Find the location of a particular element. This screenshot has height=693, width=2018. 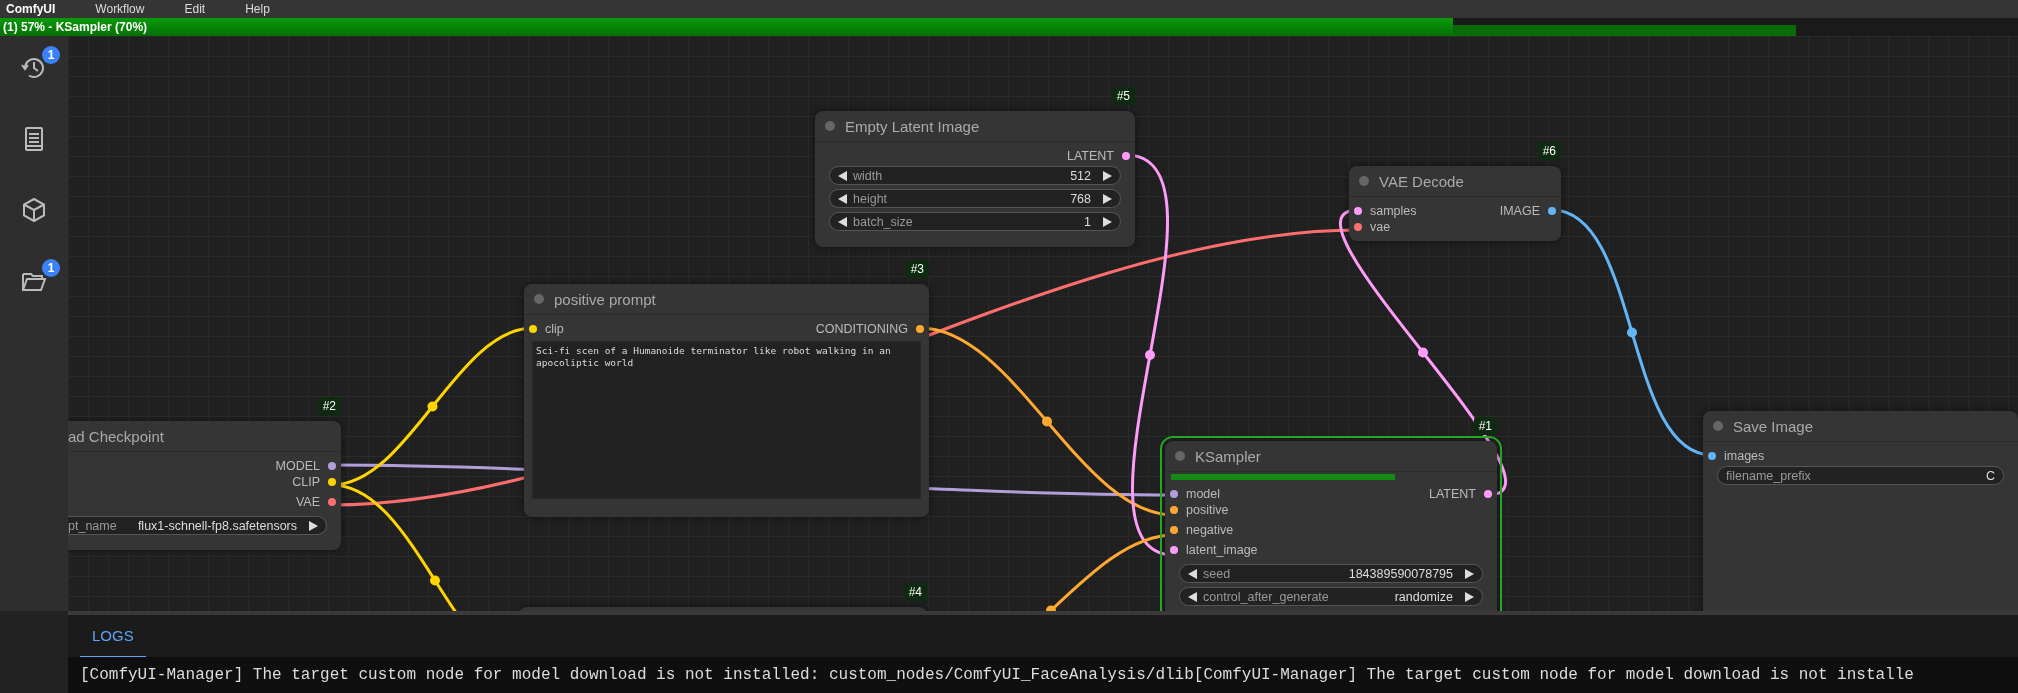

node-title: Empty Latent Image is located at coordinates (912, 126).